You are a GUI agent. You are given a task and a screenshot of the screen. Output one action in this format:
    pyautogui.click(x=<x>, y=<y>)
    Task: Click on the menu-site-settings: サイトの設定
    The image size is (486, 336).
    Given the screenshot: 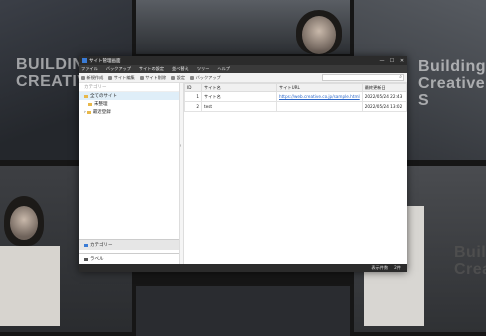 What is the action you would take?
    pyautogui.click(x=151, y=69)
    